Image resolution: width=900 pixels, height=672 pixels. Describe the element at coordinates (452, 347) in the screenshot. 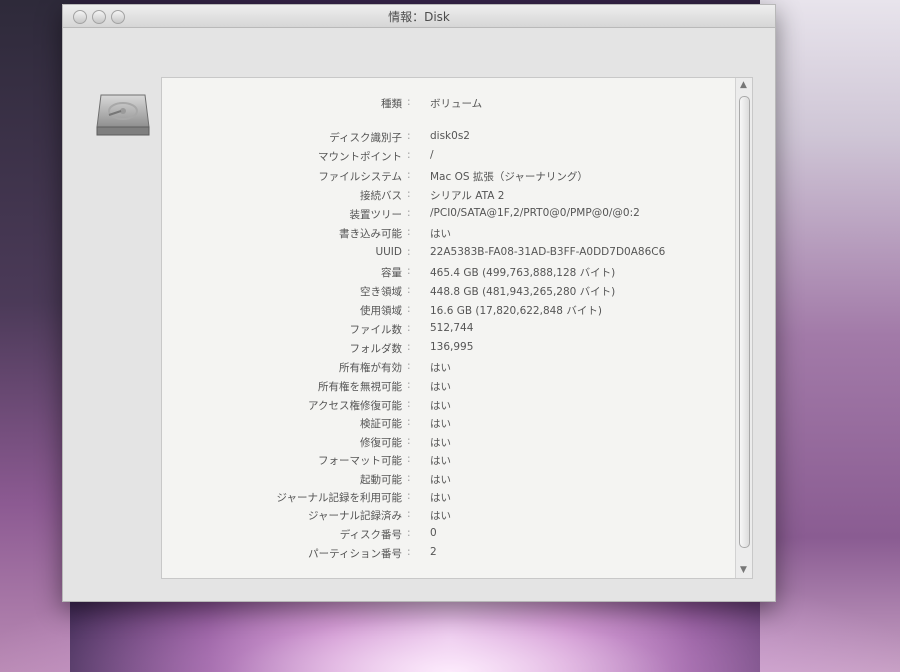

I see `info-value: 136,995` at that location.